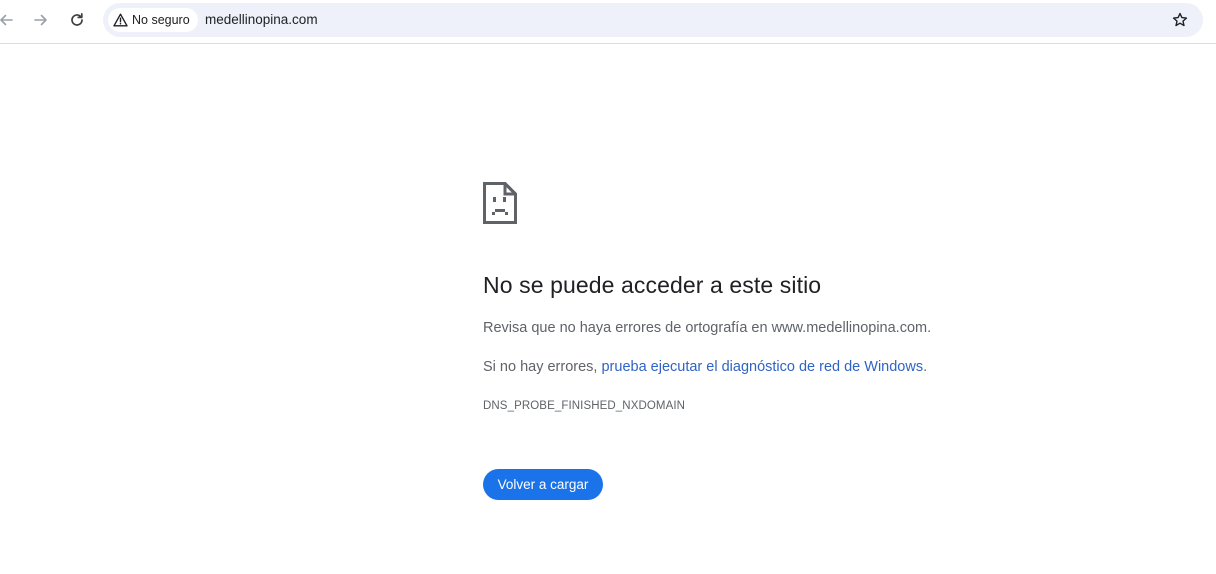 This screenshot has height=574, width=1216. What do you see at coordinates (161, 20) in the screenshot?
I see `security-chip-label: No seguro` at bounding box center [161, 20].